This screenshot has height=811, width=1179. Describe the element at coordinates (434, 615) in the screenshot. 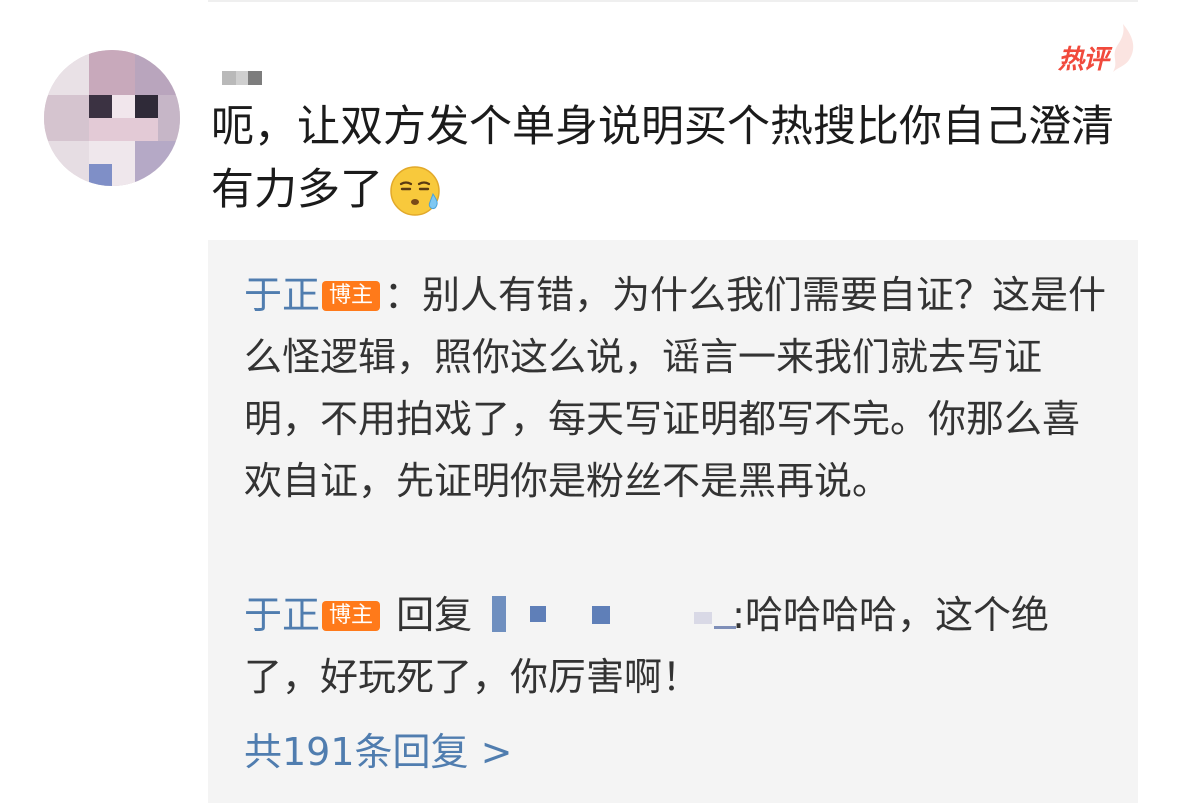

I see `reply-word: 回复` at that location.